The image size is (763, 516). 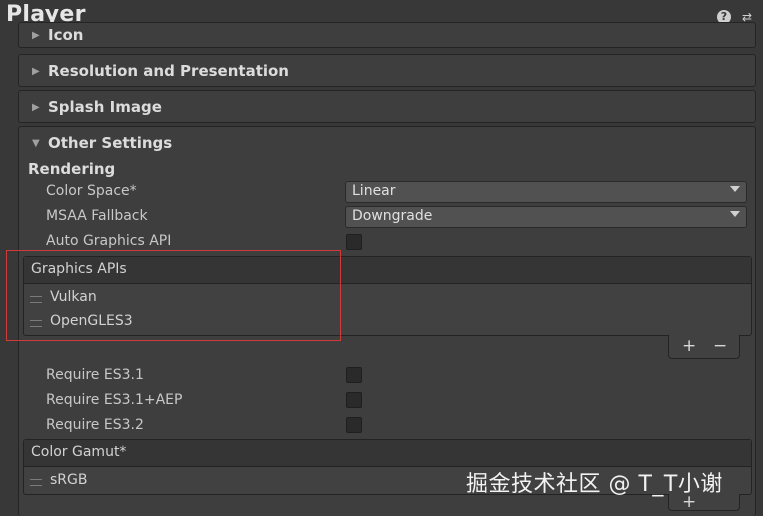 I want to click on graphics-apis-add-remove: + −, so click(x=704, y=347).